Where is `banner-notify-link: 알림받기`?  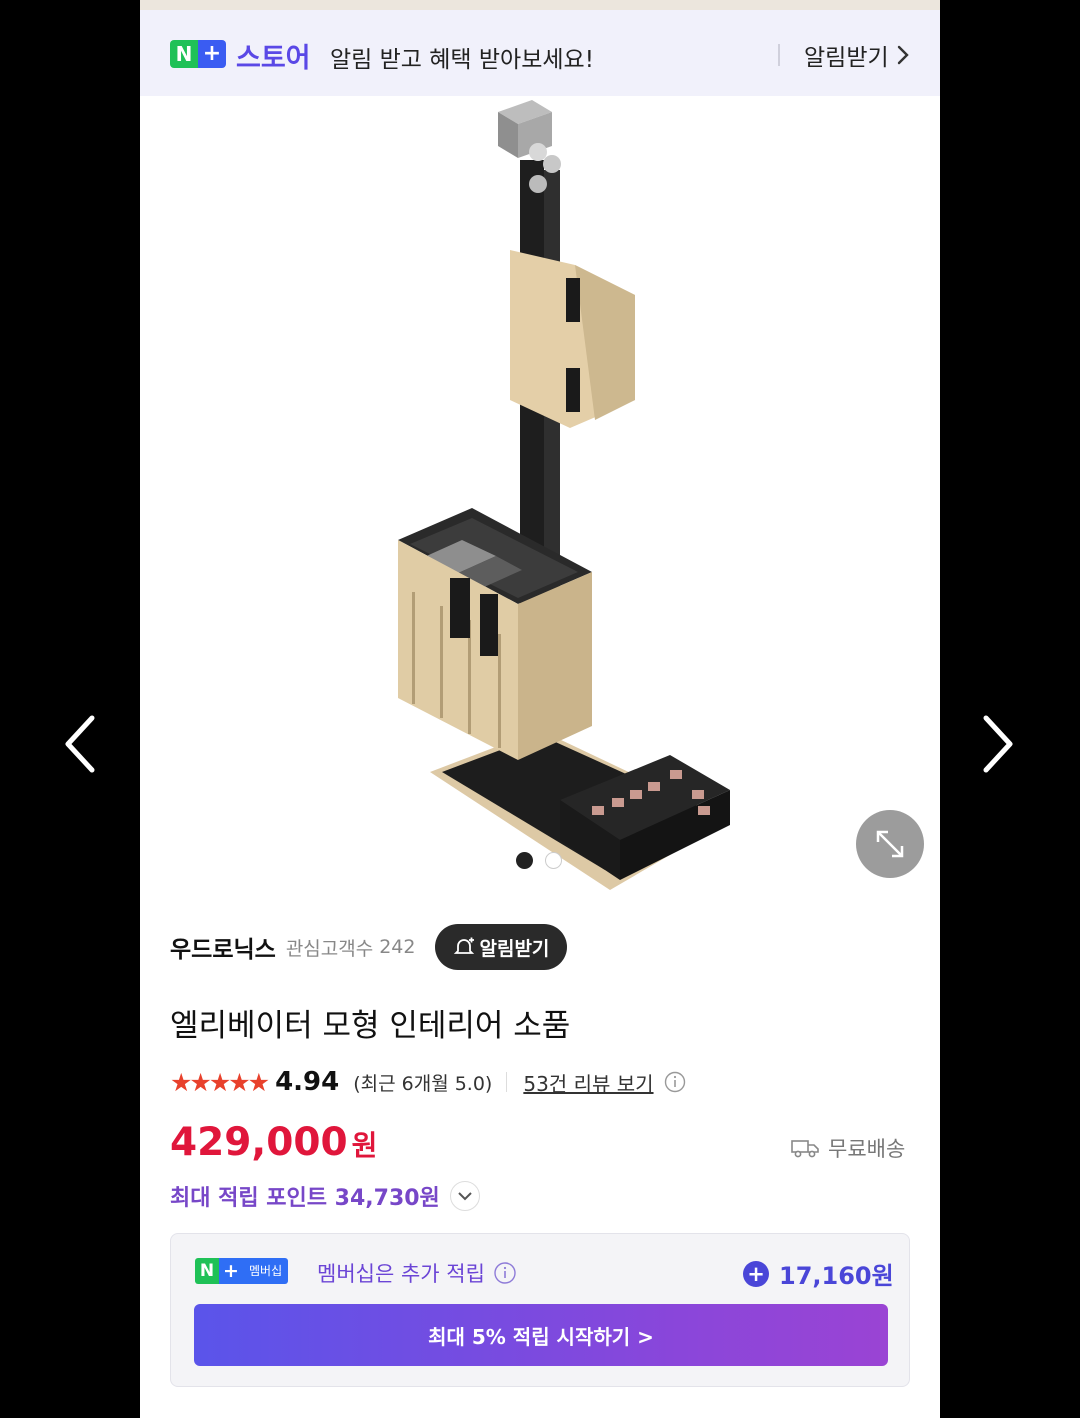 banner-notify-link: 알림받기 is located at coordinates (856, 55).